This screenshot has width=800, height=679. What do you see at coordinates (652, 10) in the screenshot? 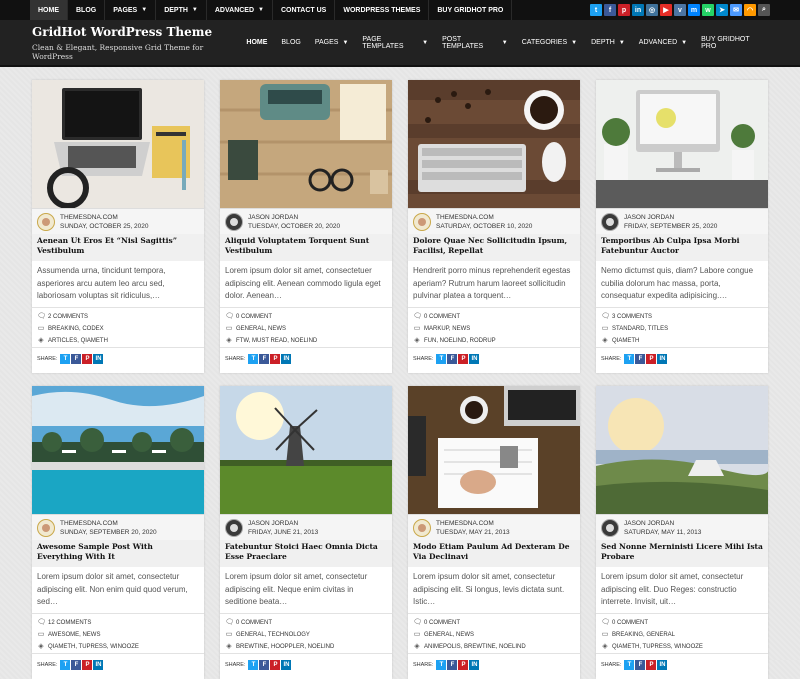
I see `instagram-icon: ◎` at bounding box center [652, 10].